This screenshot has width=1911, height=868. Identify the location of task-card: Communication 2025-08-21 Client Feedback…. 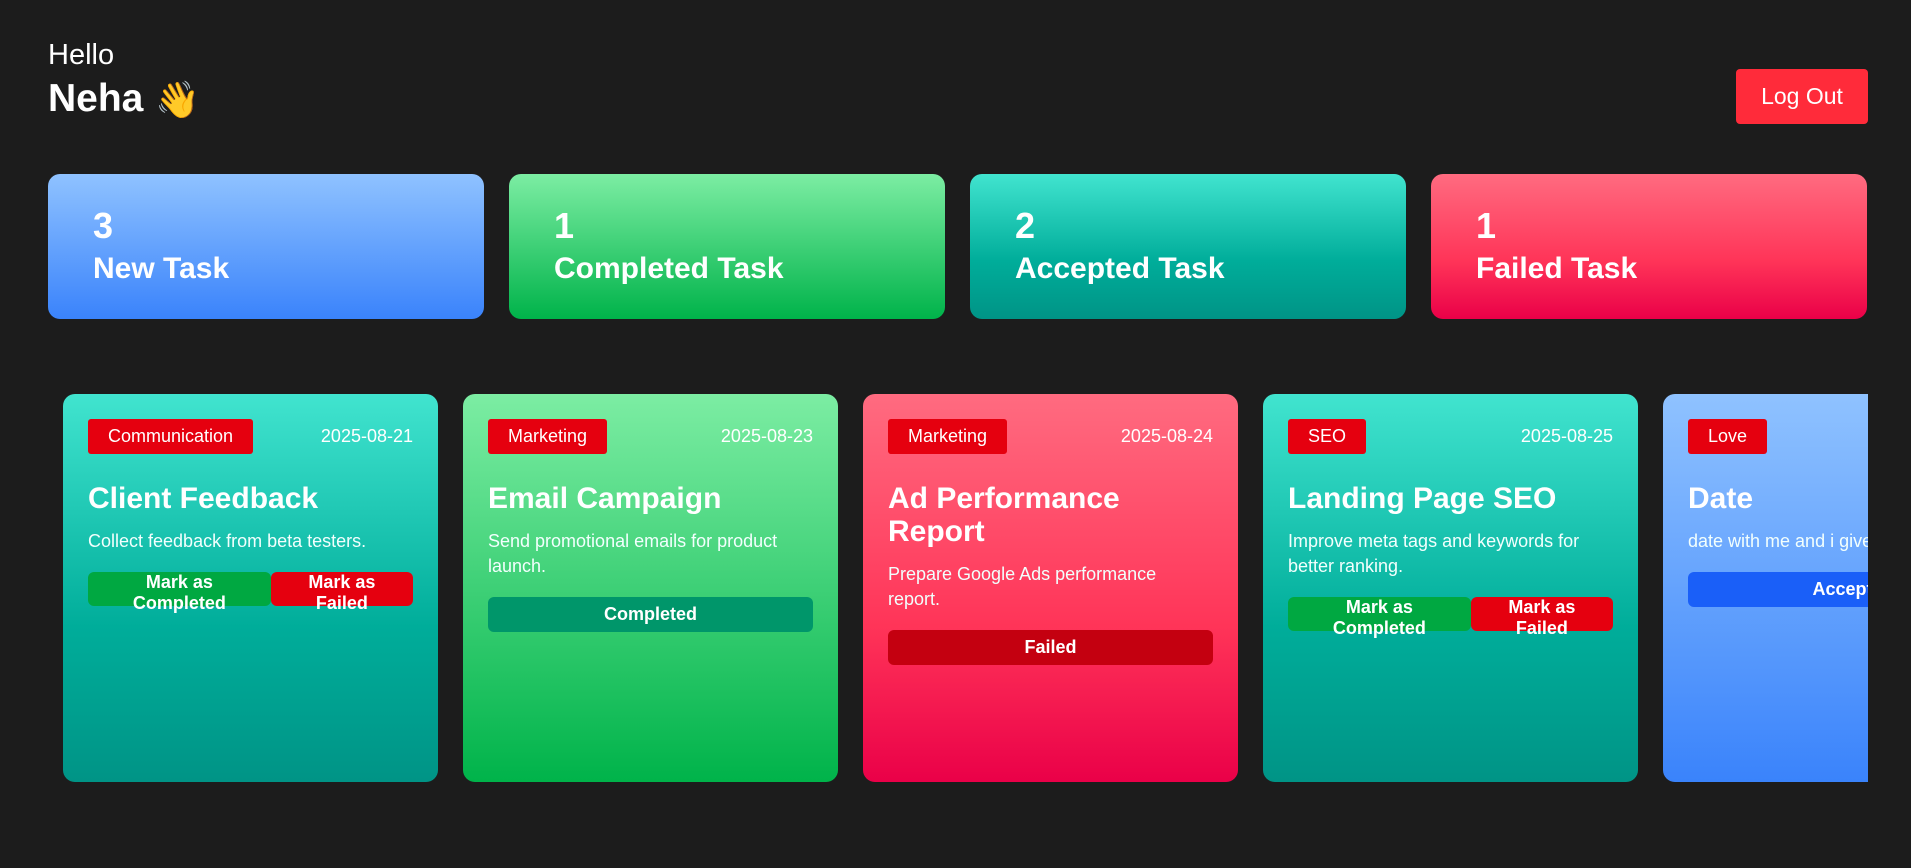
(250, 588).